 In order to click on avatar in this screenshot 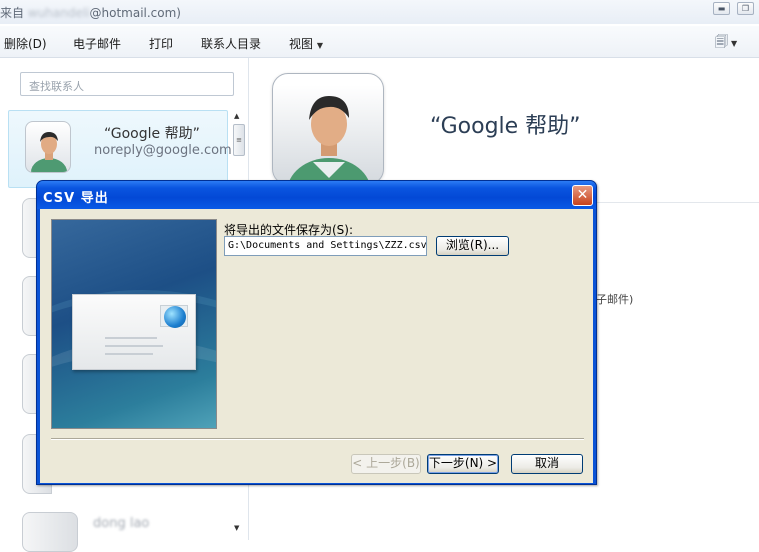, I will do `click(48, 147)`.